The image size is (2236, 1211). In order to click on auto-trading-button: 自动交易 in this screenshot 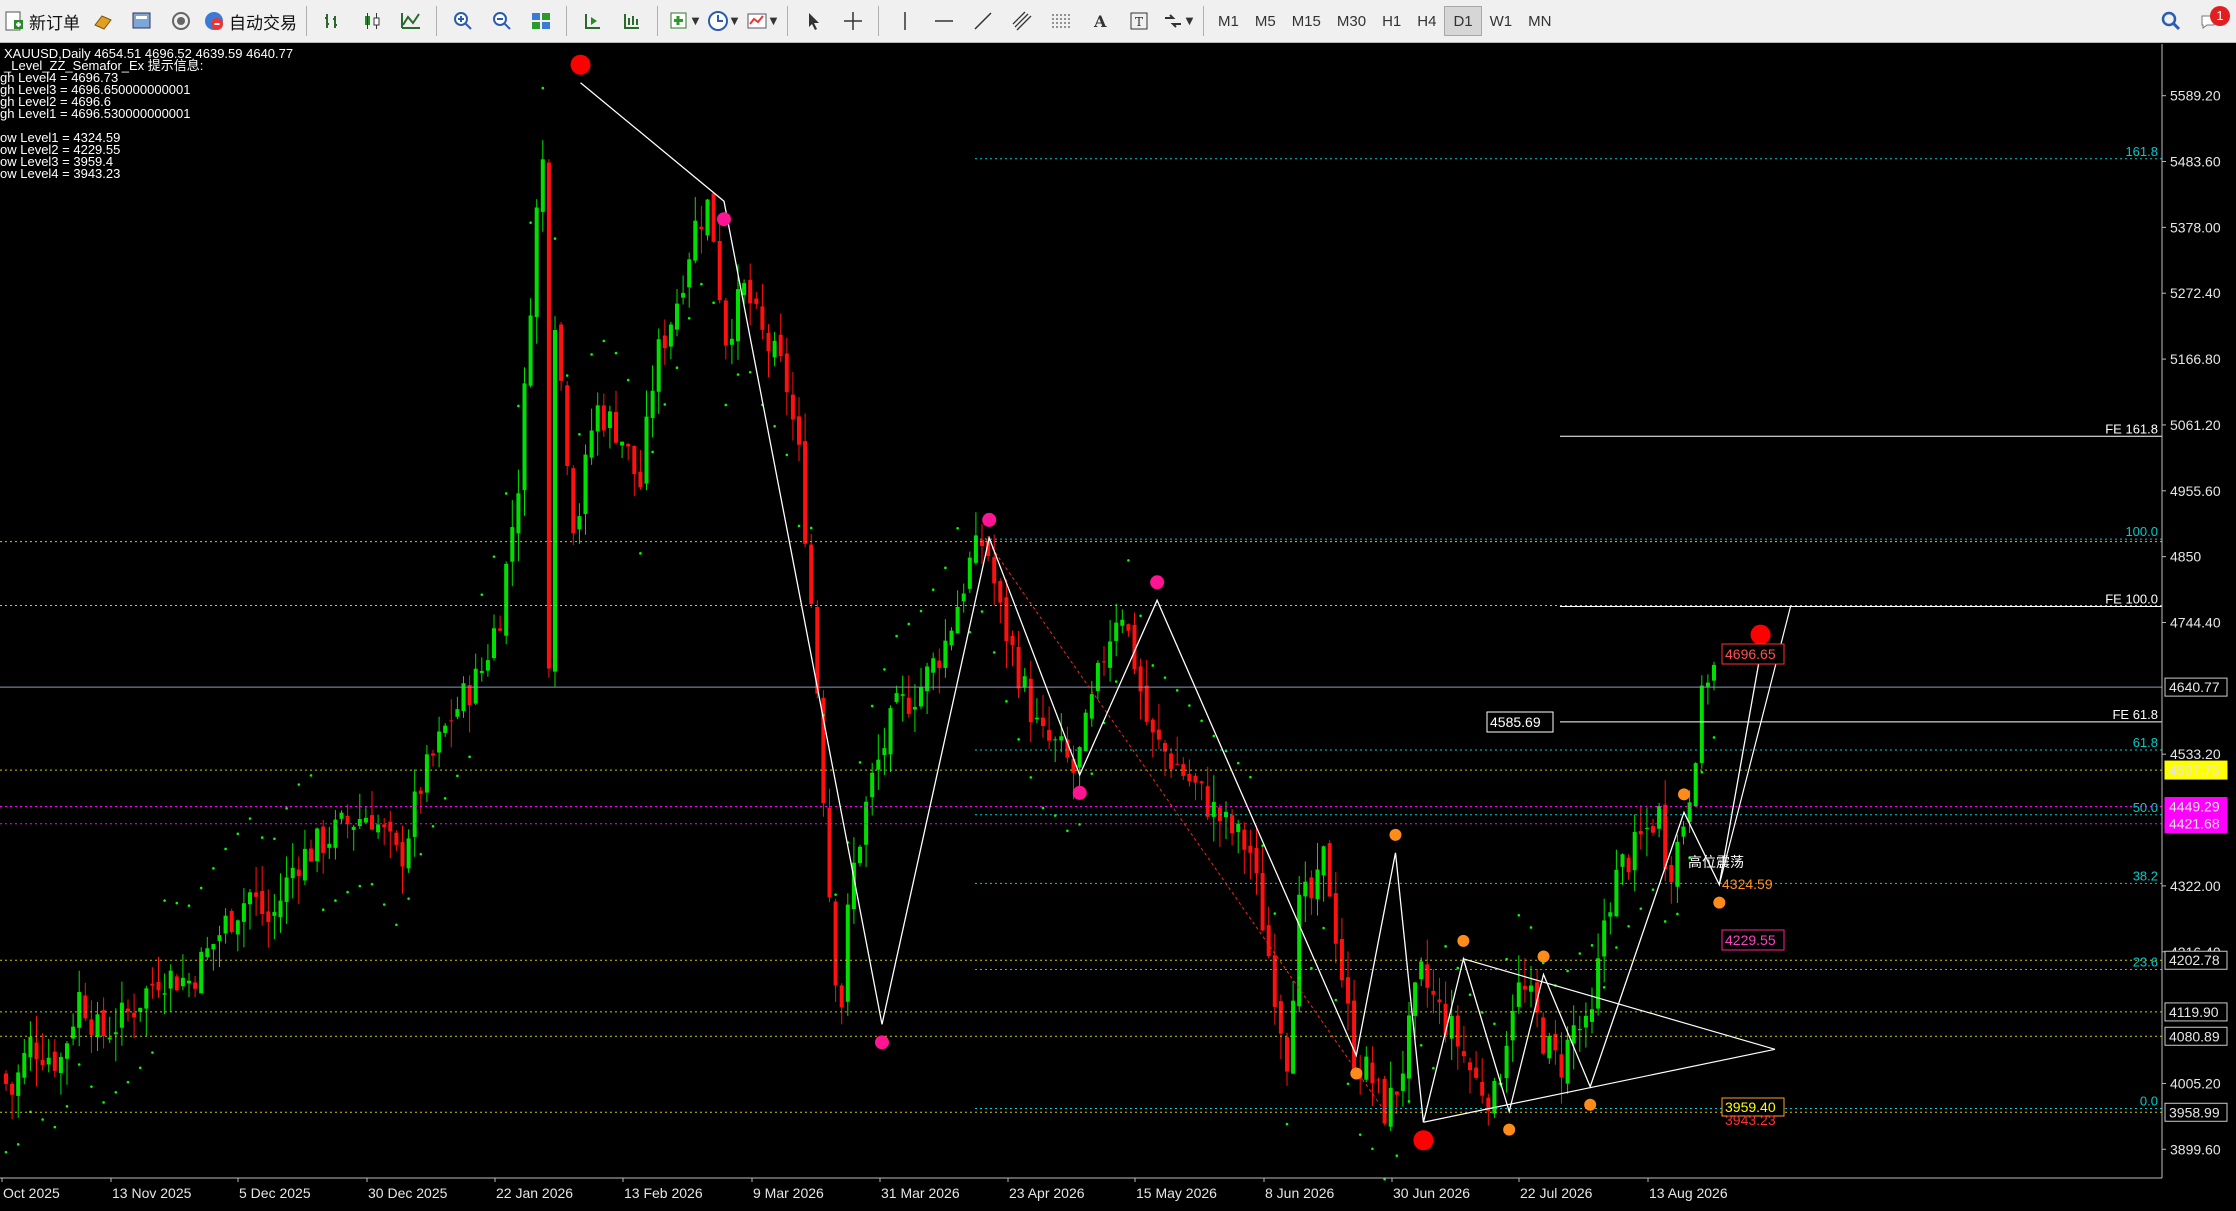, I will do `click(250, 21)`.